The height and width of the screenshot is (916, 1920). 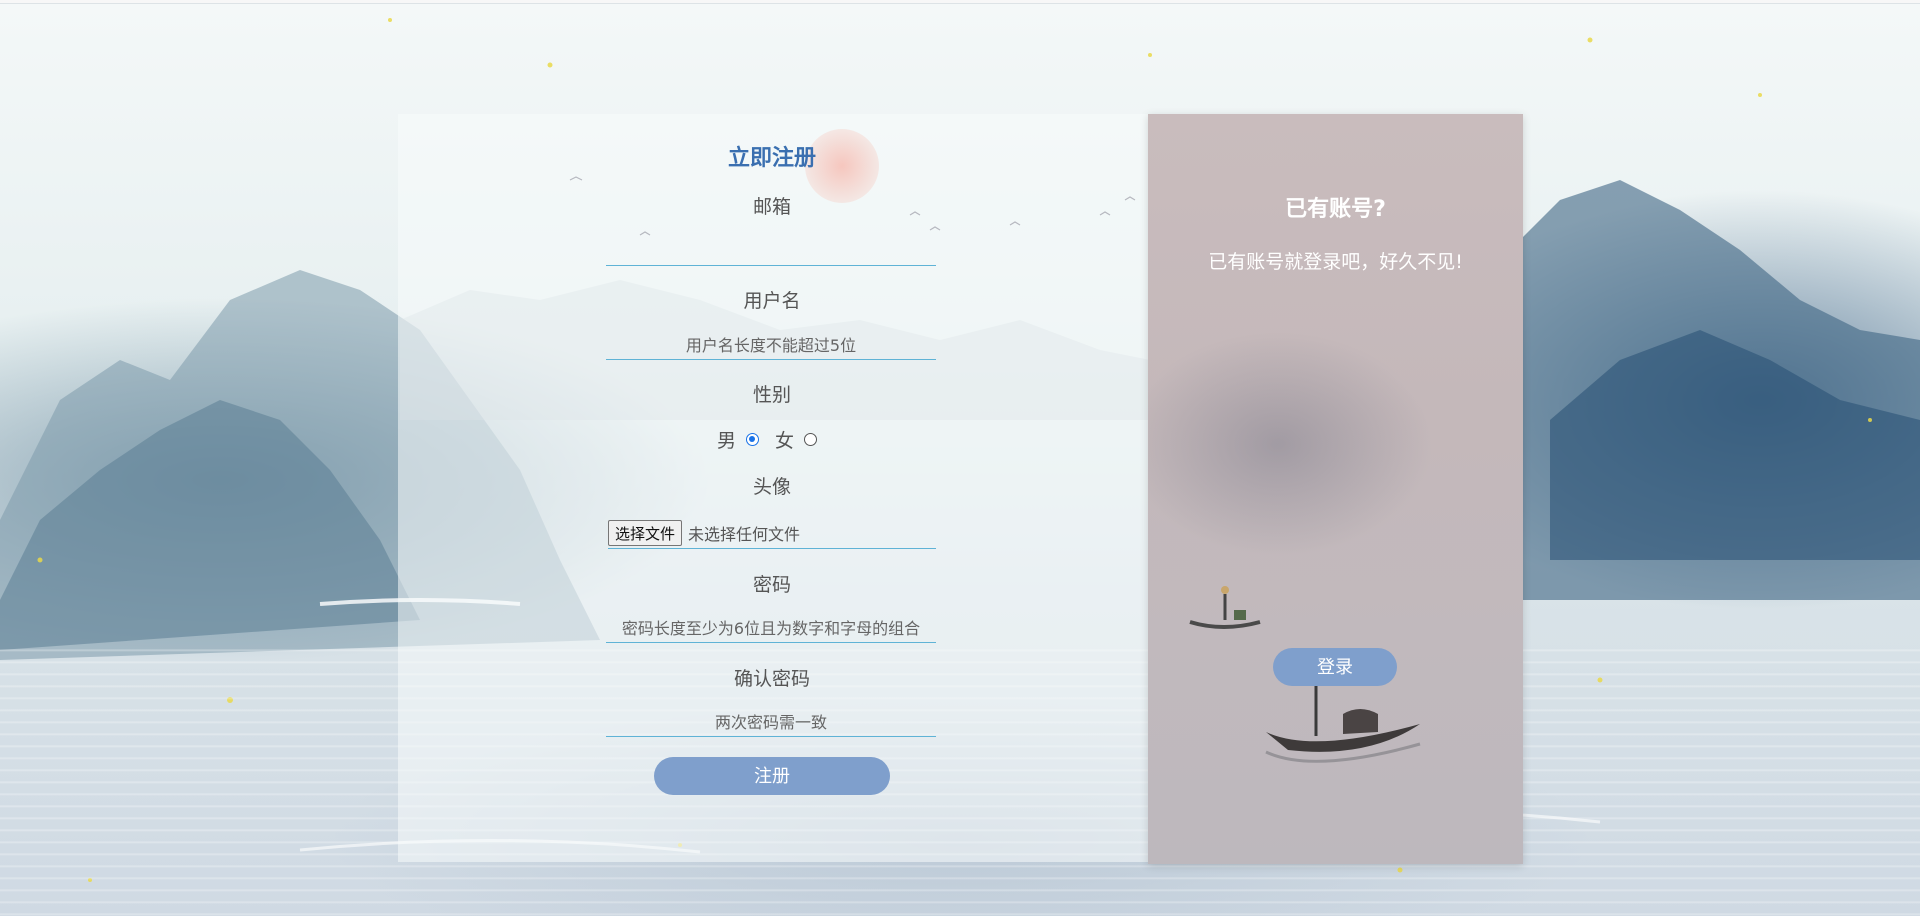 I want to click on login-title: 已有账号?, so click(x=1335, y=209).